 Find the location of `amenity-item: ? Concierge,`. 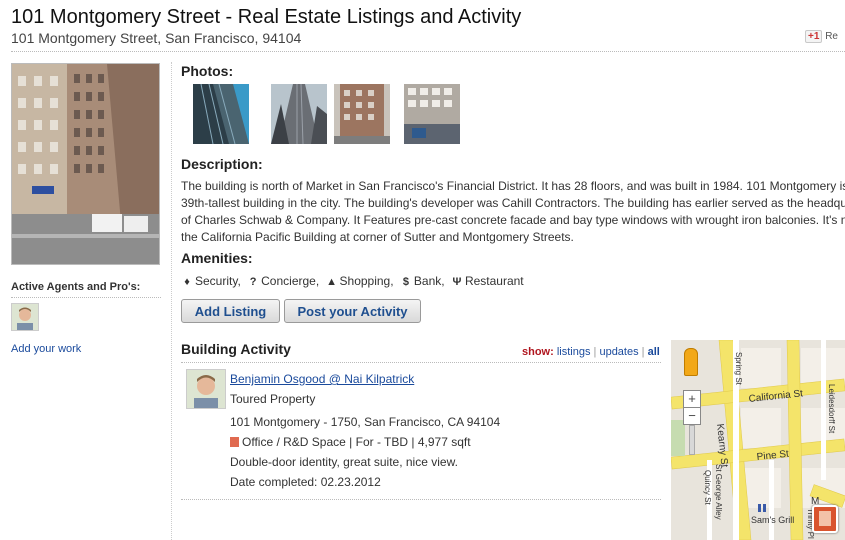

amenity-item: ? Concierge, is located at coordinates (283, 281).